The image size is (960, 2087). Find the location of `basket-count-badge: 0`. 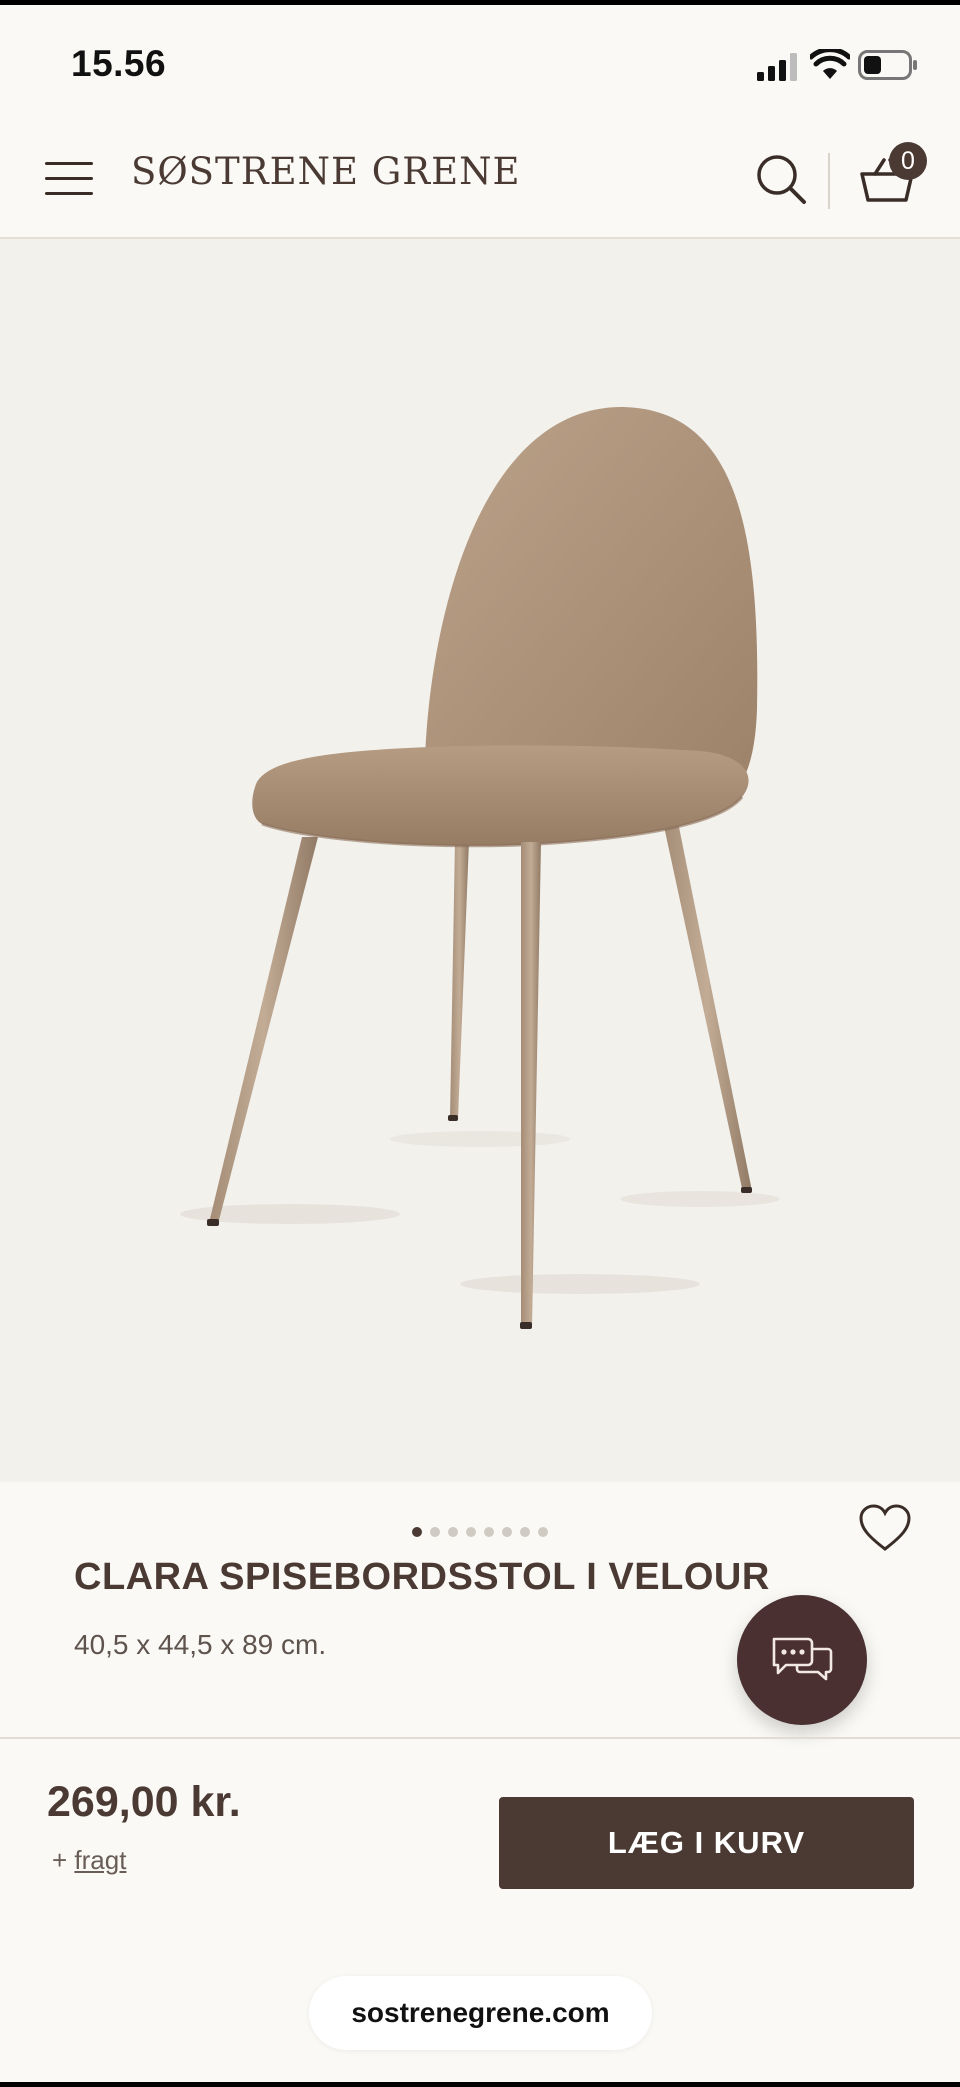

basket-count-badge: 0 is located at coordinates (908, 161).